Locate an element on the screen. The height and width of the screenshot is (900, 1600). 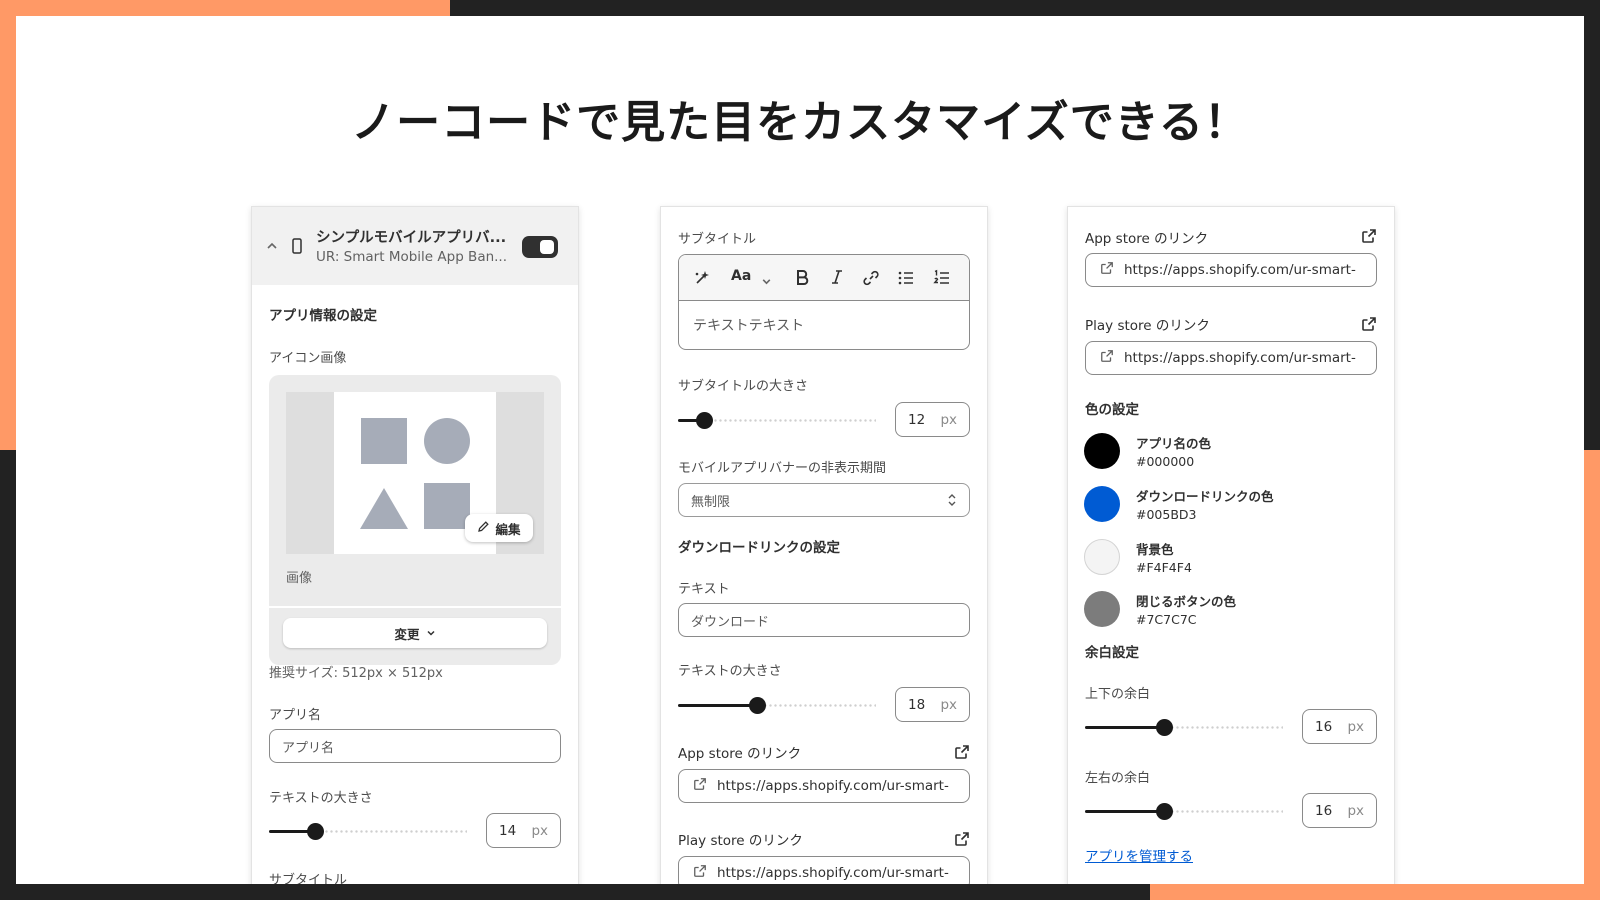
horizontal-margin-label: 左右の余白 is located at coordinates (1118, 778).